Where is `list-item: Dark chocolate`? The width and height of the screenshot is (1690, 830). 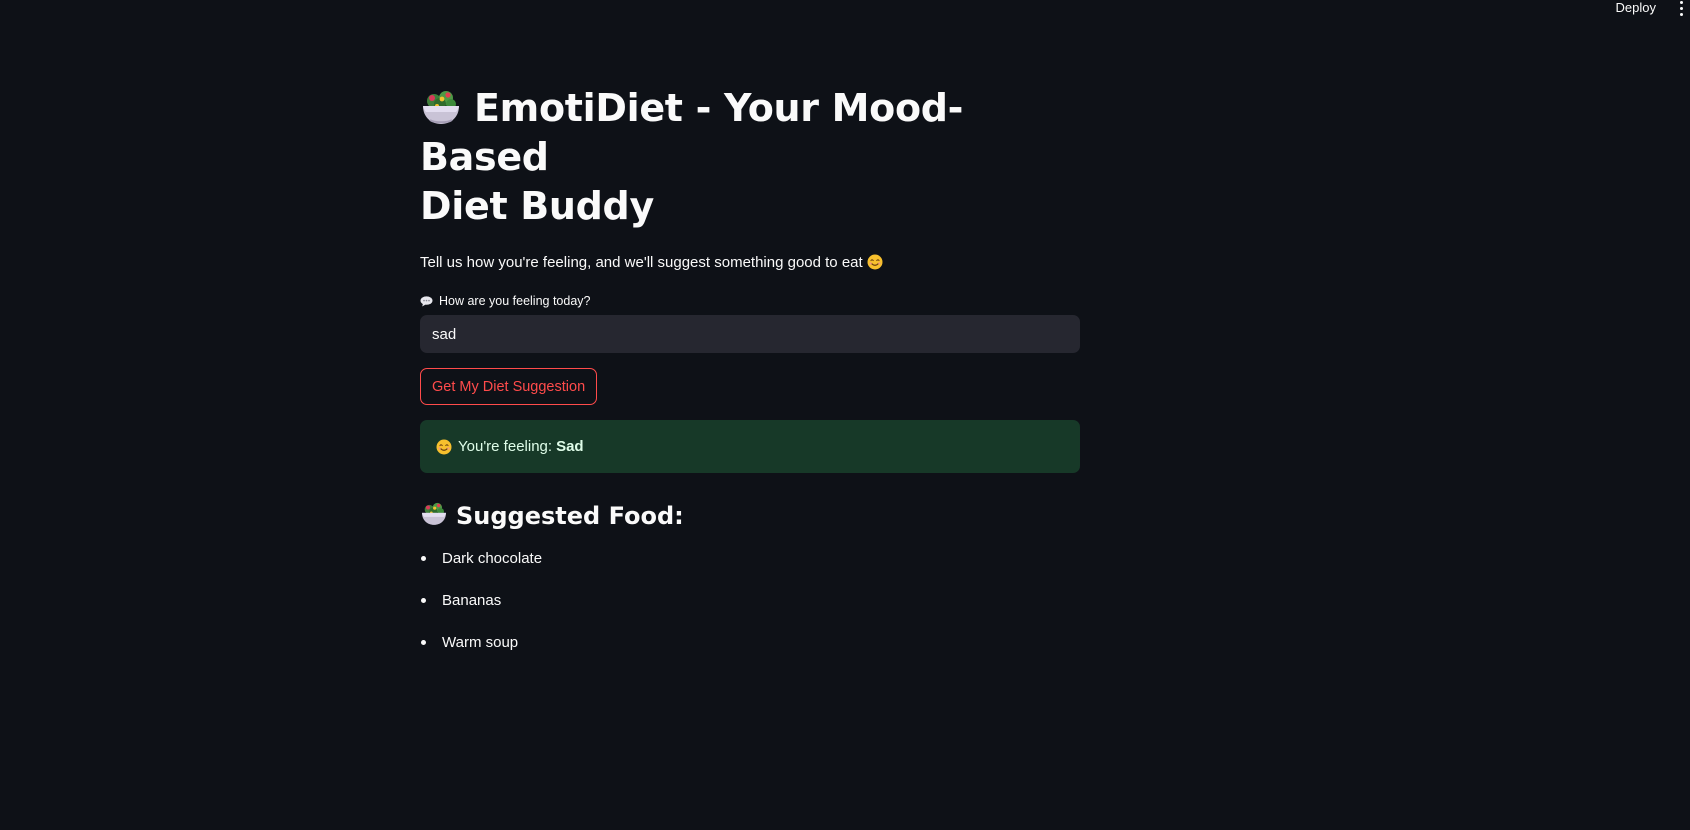 list-item: Dark chocolate is located at coordinates (750, 559).